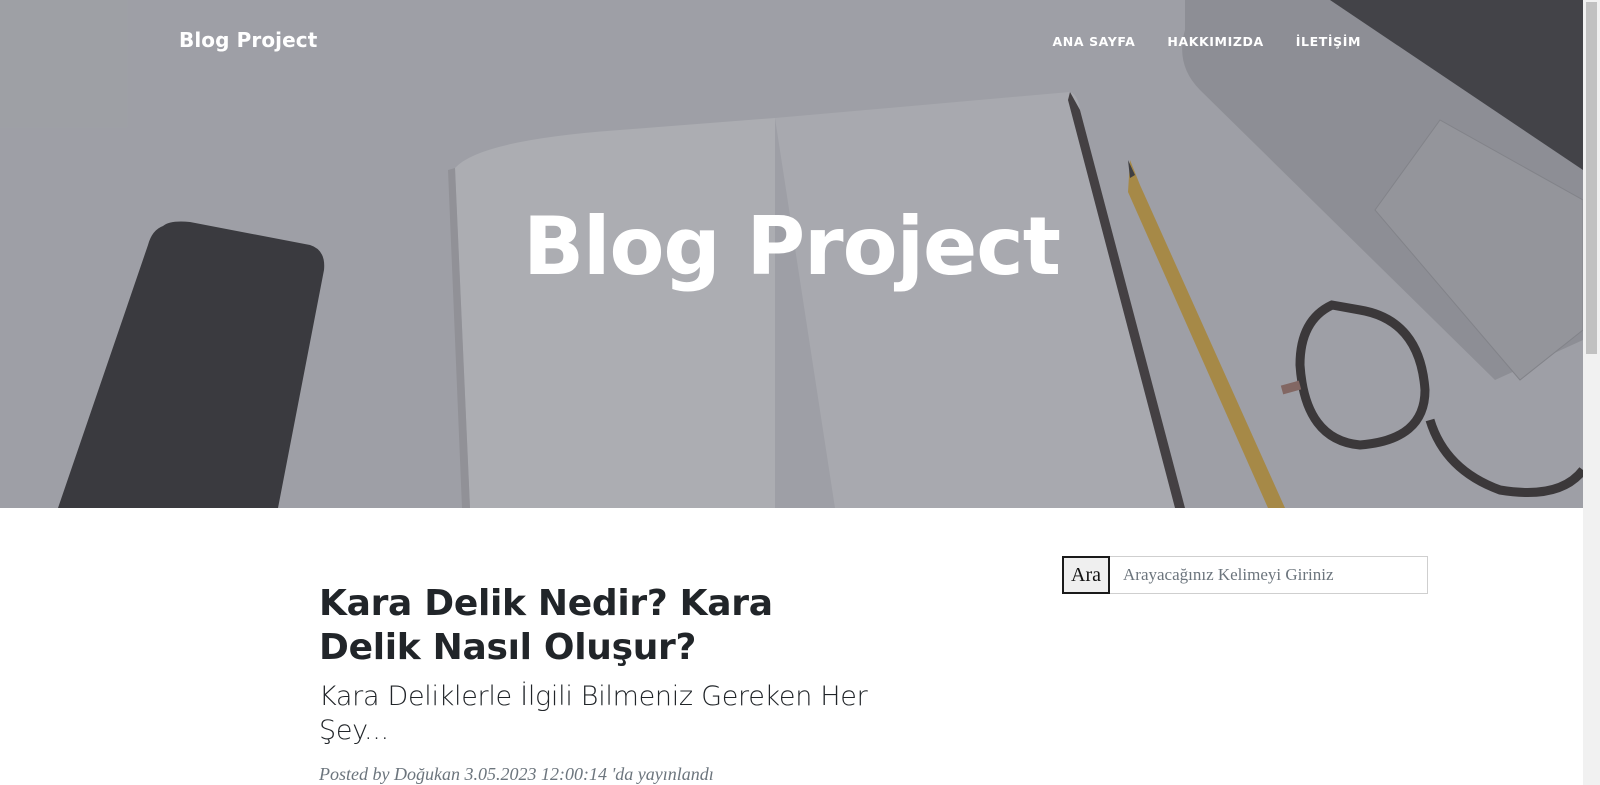 Image resolution: width=1600 pixels, height=785 pixels. I want to click on page-scrollbar, so click(1591, 392).